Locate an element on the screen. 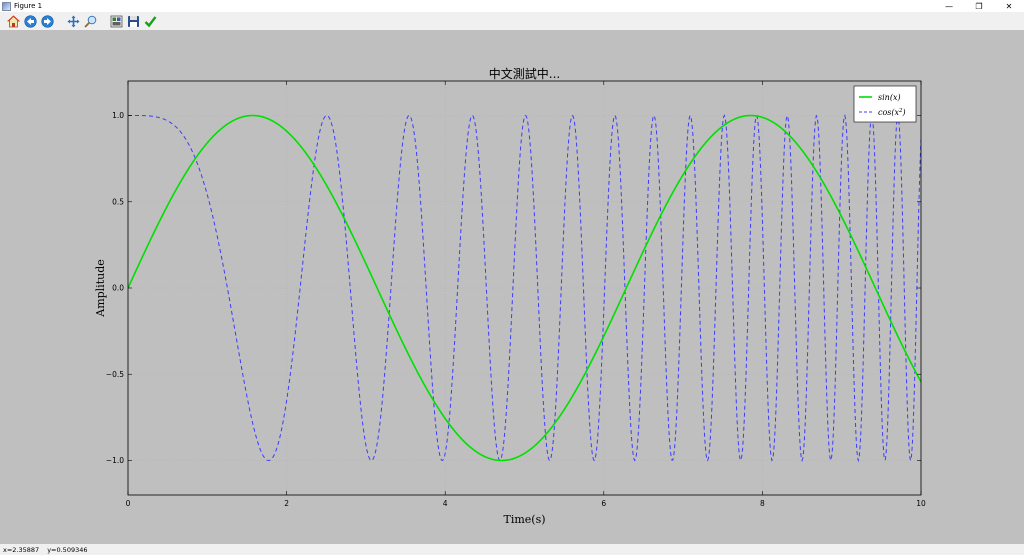 The image size is (1024, 555). x-coordinate-readout: x=2.35887 is located at coordinates (21, 549).